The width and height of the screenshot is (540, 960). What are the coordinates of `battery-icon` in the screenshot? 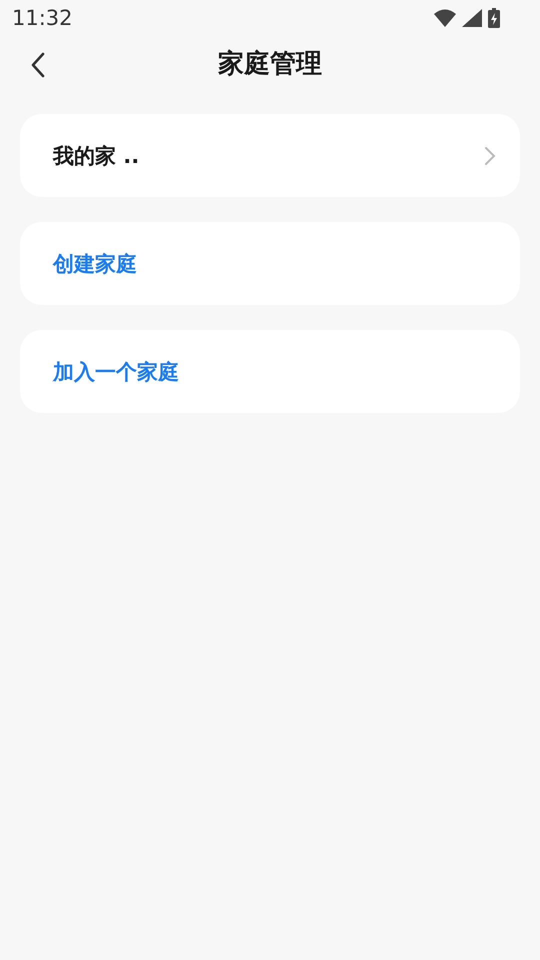 It's located at (494, 18).